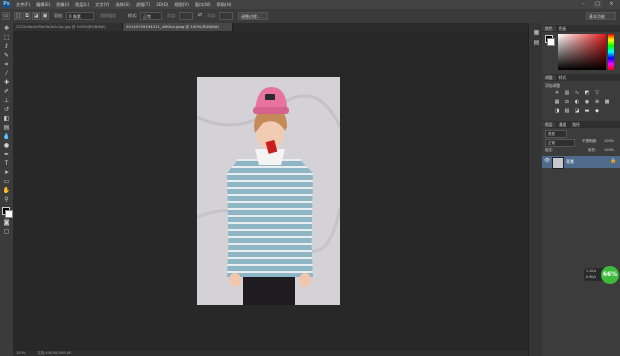 This screenshot has height=356, width=620. What do you see at coordinates (613, 161) in the screenshot?
I see `lock-icon: 🔒` at bounding box center [613, 161].